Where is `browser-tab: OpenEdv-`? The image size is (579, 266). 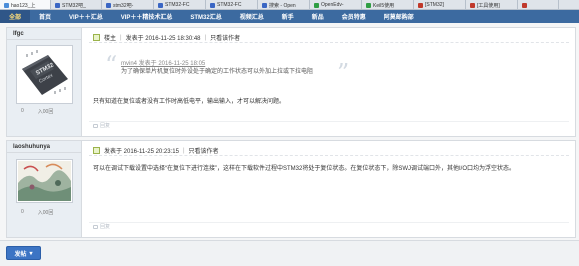
browser-tab: OpenEdv- is located at coordinates (336, 4).